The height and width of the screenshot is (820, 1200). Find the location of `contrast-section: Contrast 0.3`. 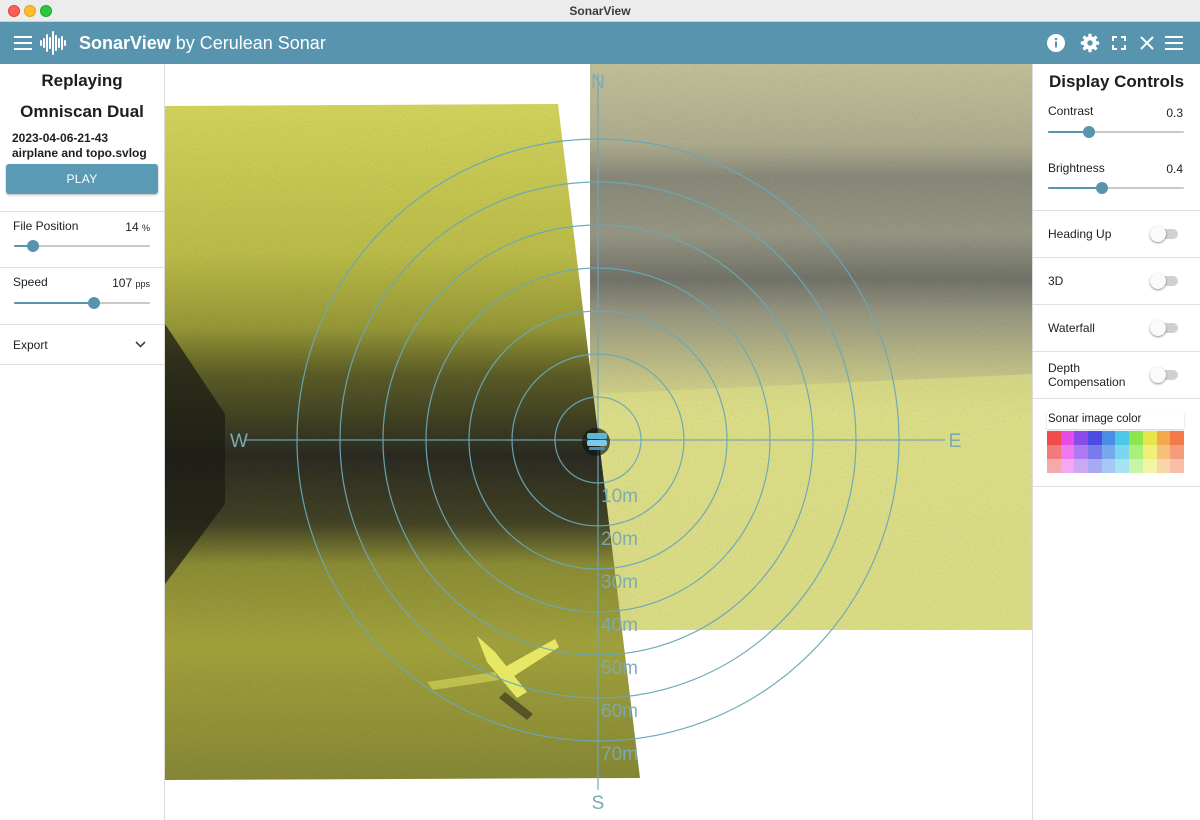

contrast-section: Contrast 0.3 is located at coordinates (1116, 126).